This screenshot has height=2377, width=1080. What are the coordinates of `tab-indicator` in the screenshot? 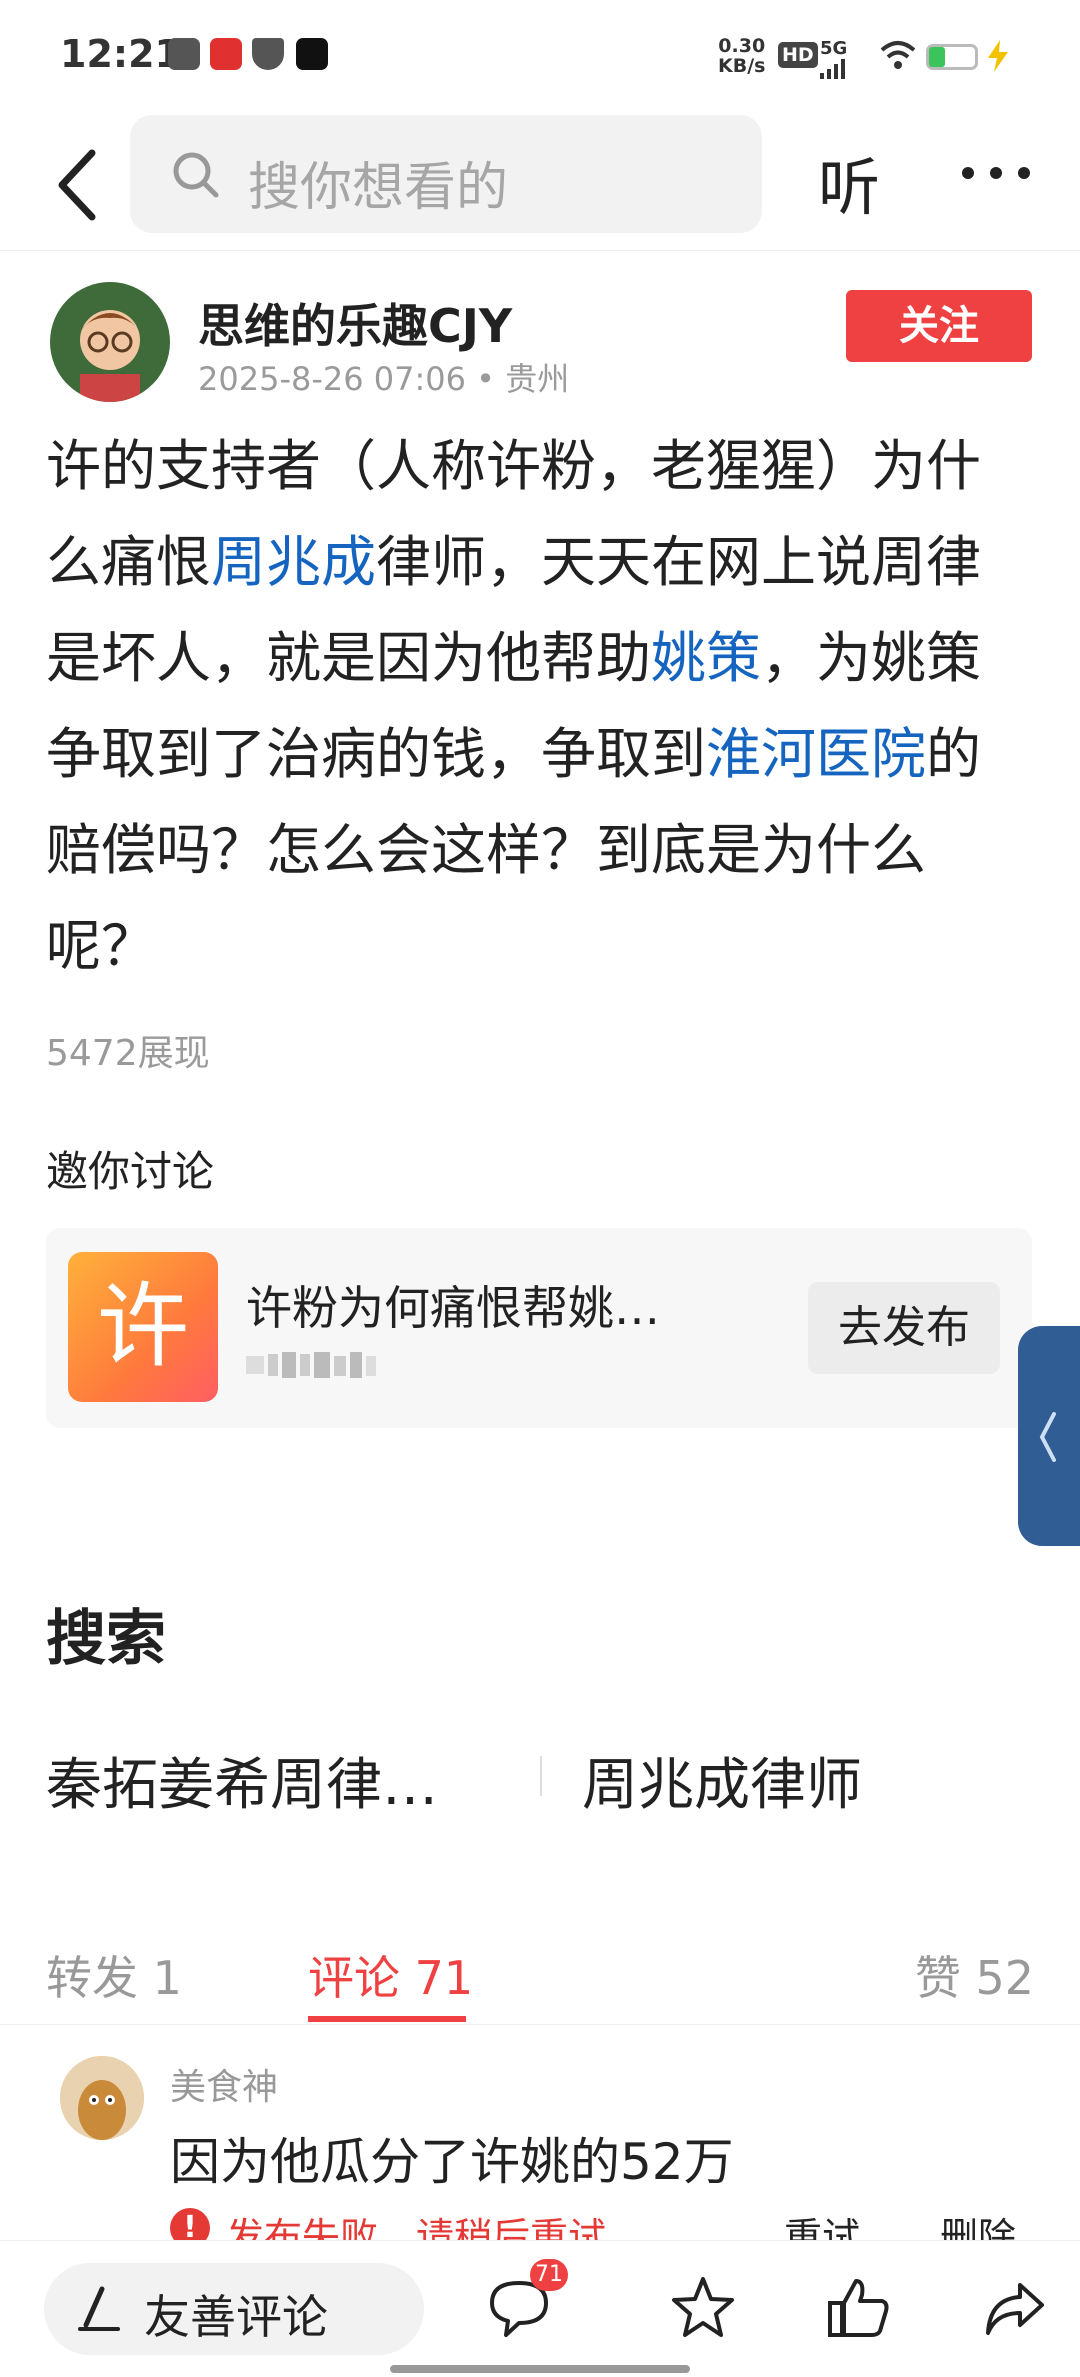 It's located at (387, 2019).